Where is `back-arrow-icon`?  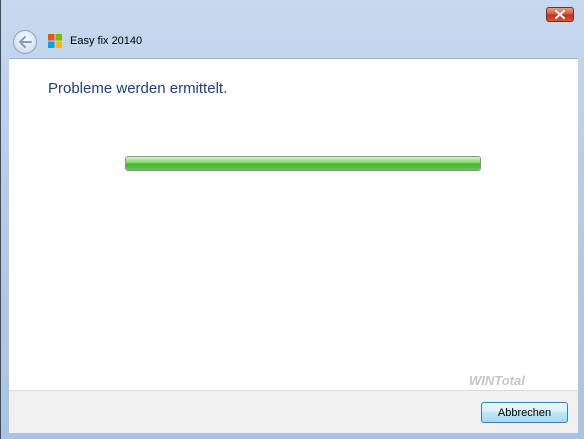 back-arrow-icon is located at coordinates (25, 42).